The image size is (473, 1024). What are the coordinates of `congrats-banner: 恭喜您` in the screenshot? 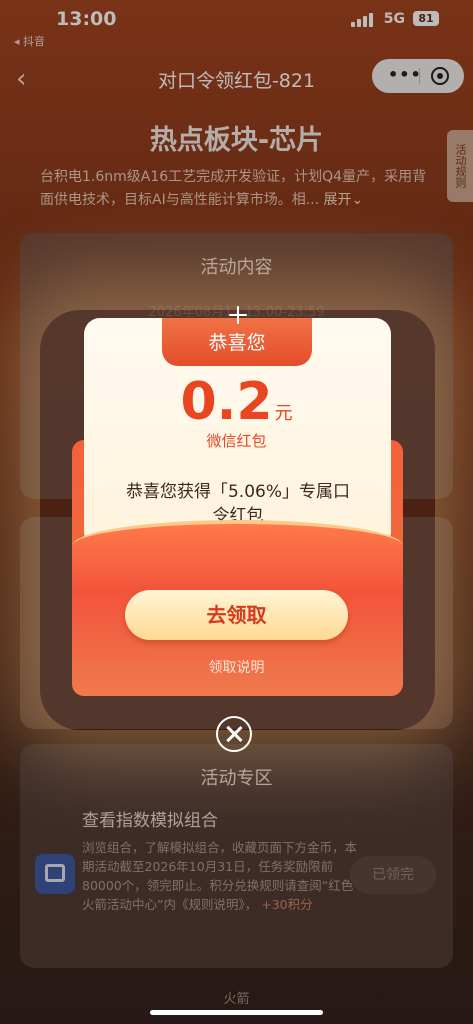 It's located at (237, 342).